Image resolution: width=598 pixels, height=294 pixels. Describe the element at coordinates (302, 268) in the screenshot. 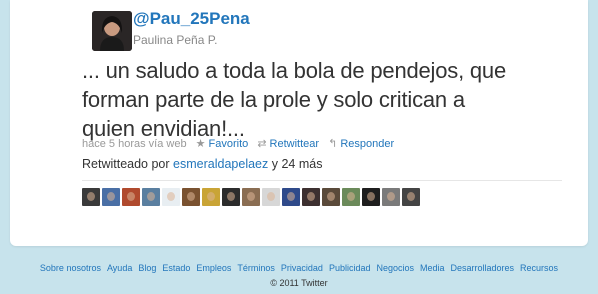

I see `footer-link: Privacidad` at that location.